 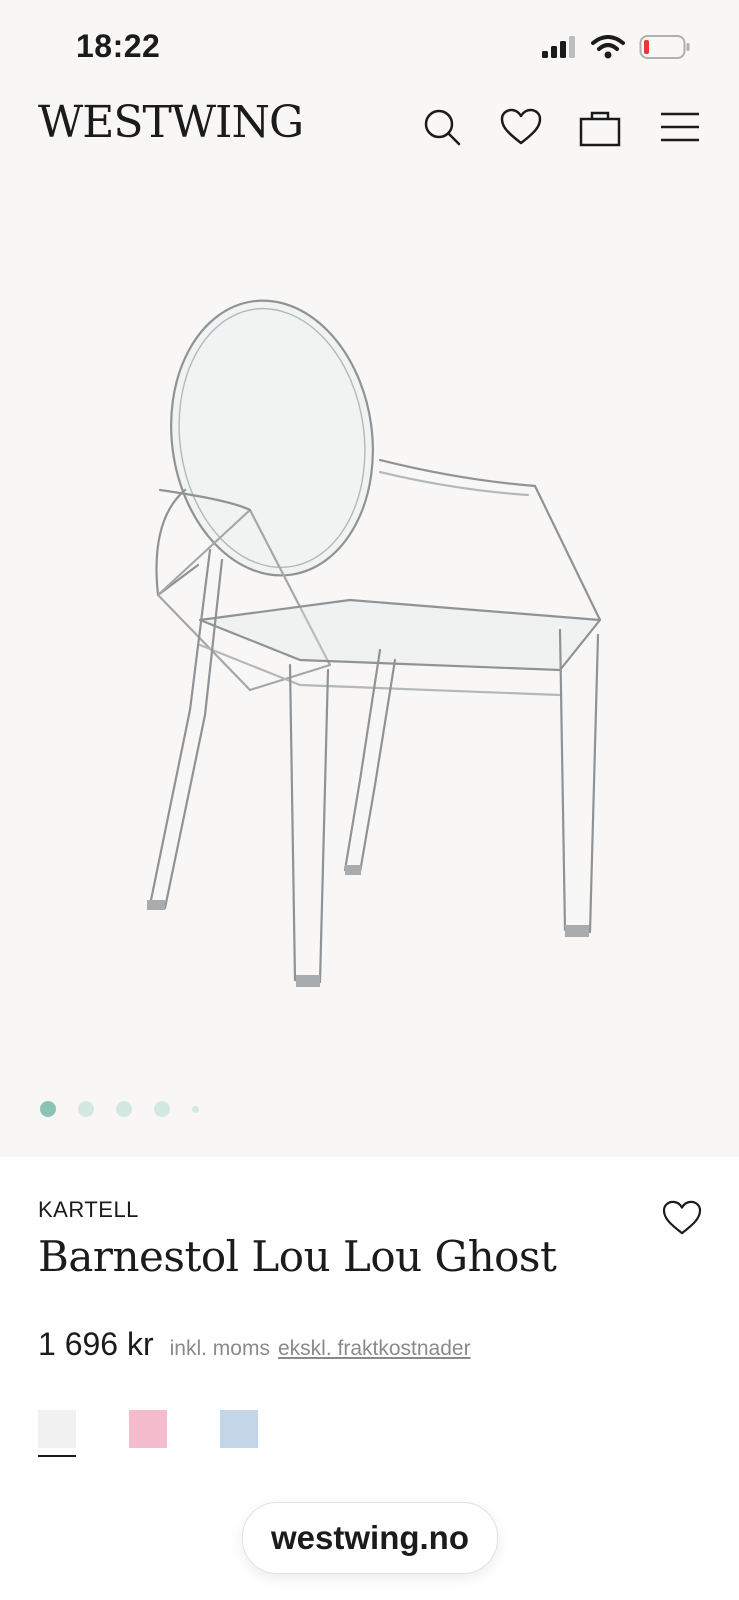 What do you see at coordinates (88, 1210) in the screenshot?
I see `product-brand: KARTELL` at bounding box center [88, 1210].